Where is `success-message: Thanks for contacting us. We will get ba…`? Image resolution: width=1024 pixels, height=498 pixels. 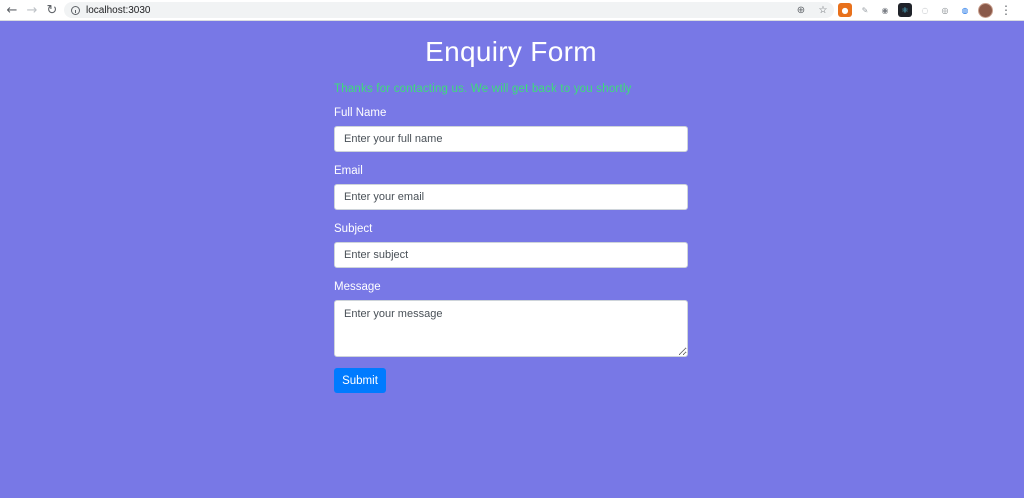
success-message: Thanks for contacting us. We will get ba… is located at coordinates (483, 89).